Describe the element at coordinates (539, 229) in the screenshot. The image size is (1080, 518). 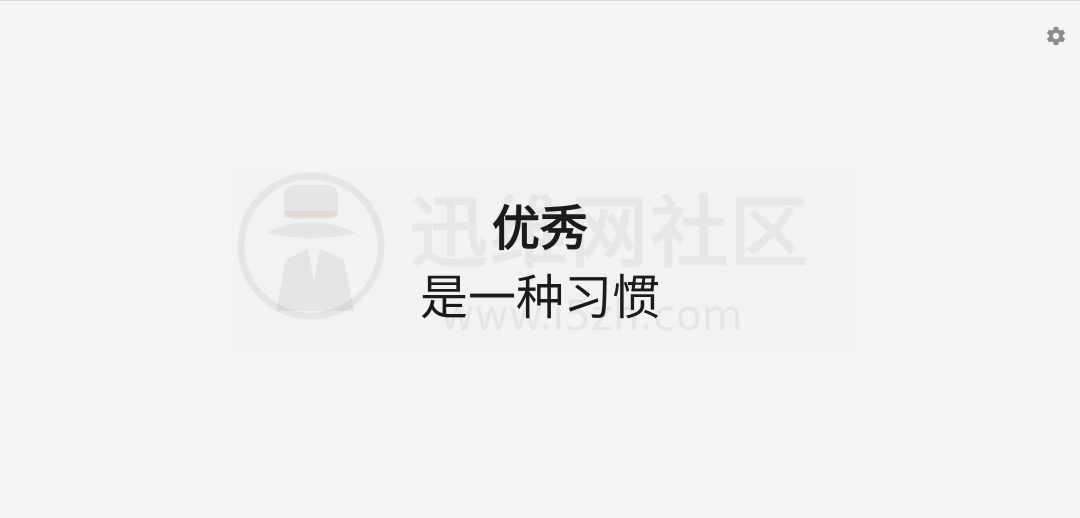
I see `quote-line-1: 优秀` at that location.